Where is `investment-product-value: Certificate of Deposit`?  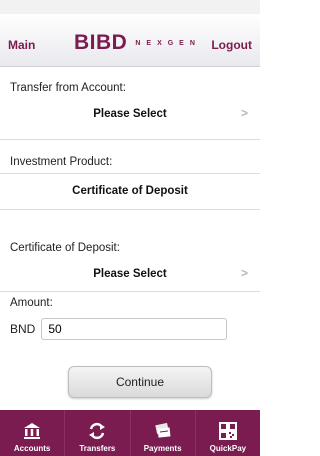 investment-product-value: Certificate of Deposit is located at coordinates (130, 191).